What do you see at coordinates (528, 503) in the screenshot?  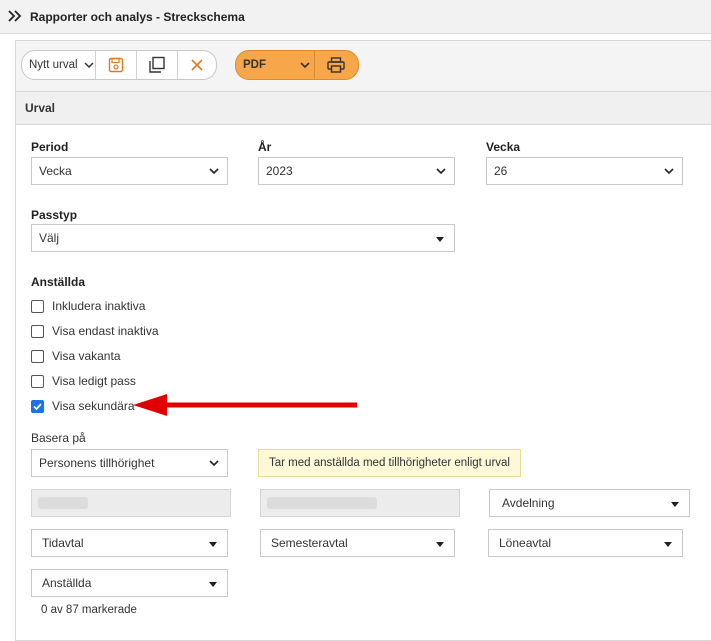 I see `department-value: Avdelning` at bounding box center [528, 503].